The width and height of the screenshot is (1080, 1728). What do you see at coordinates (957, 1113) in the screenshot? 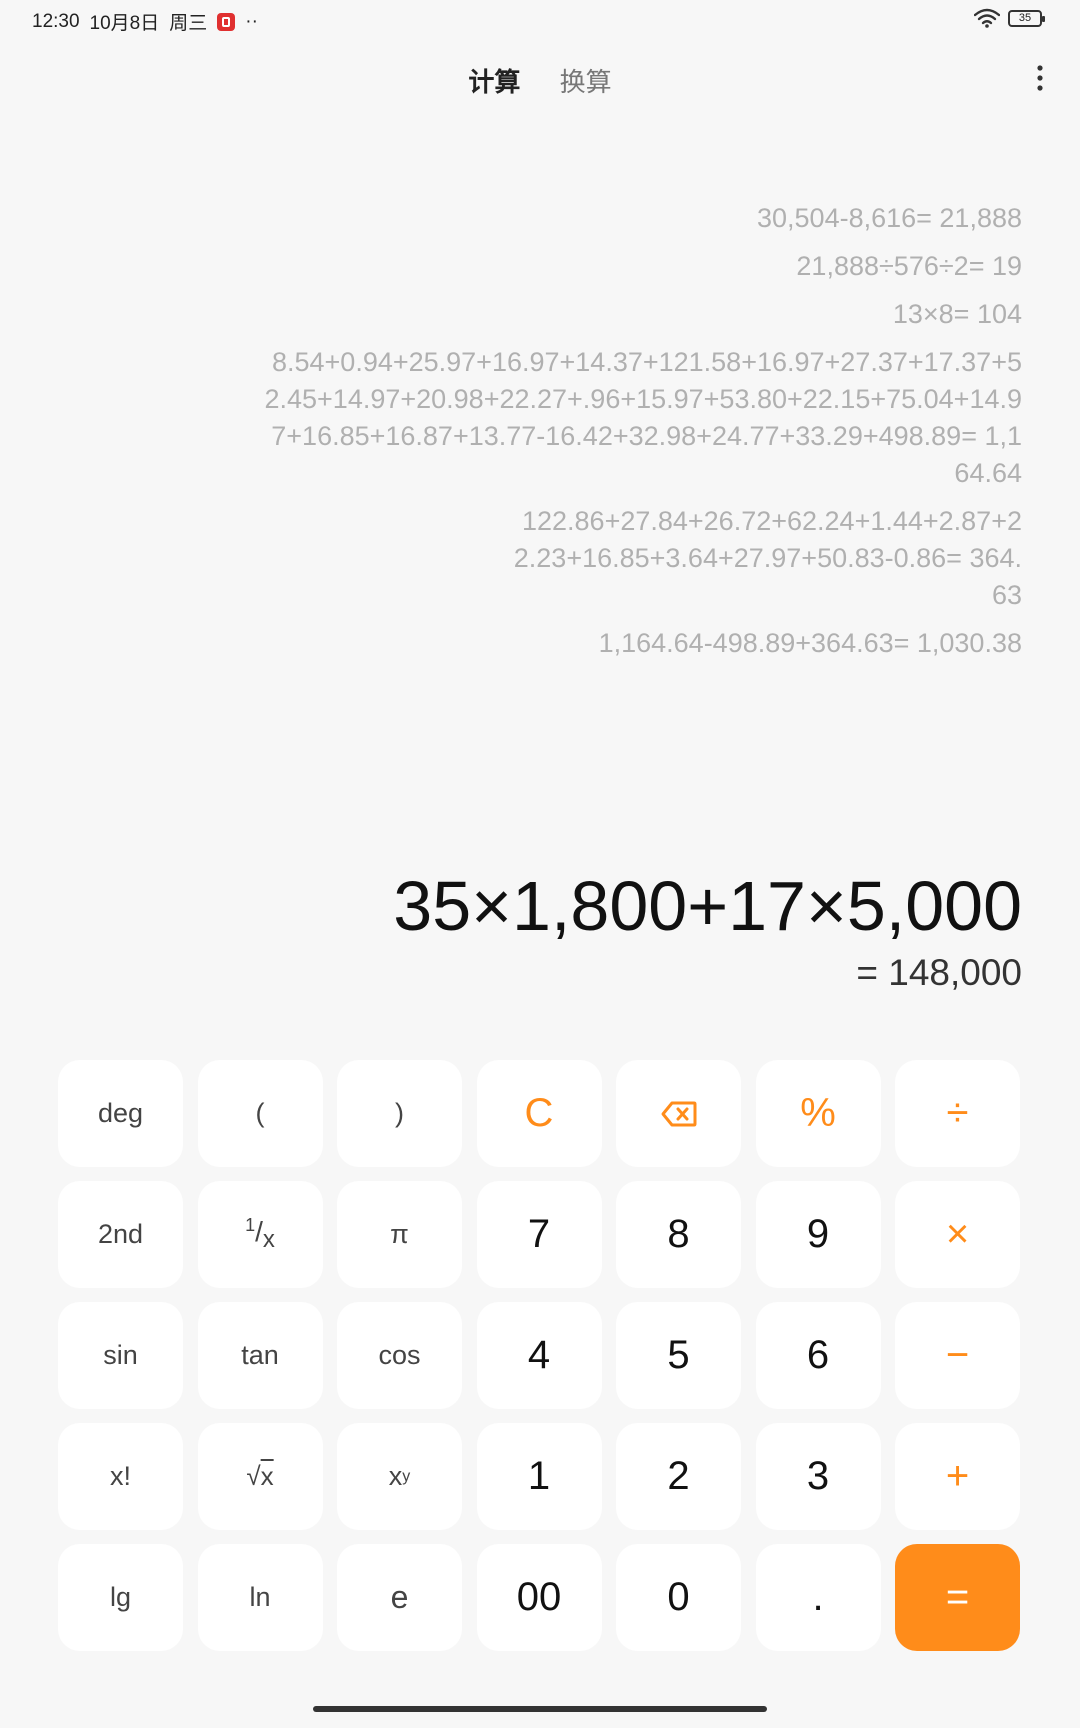
I see `divide-button: ÷` at bounding box center [957, 1113].